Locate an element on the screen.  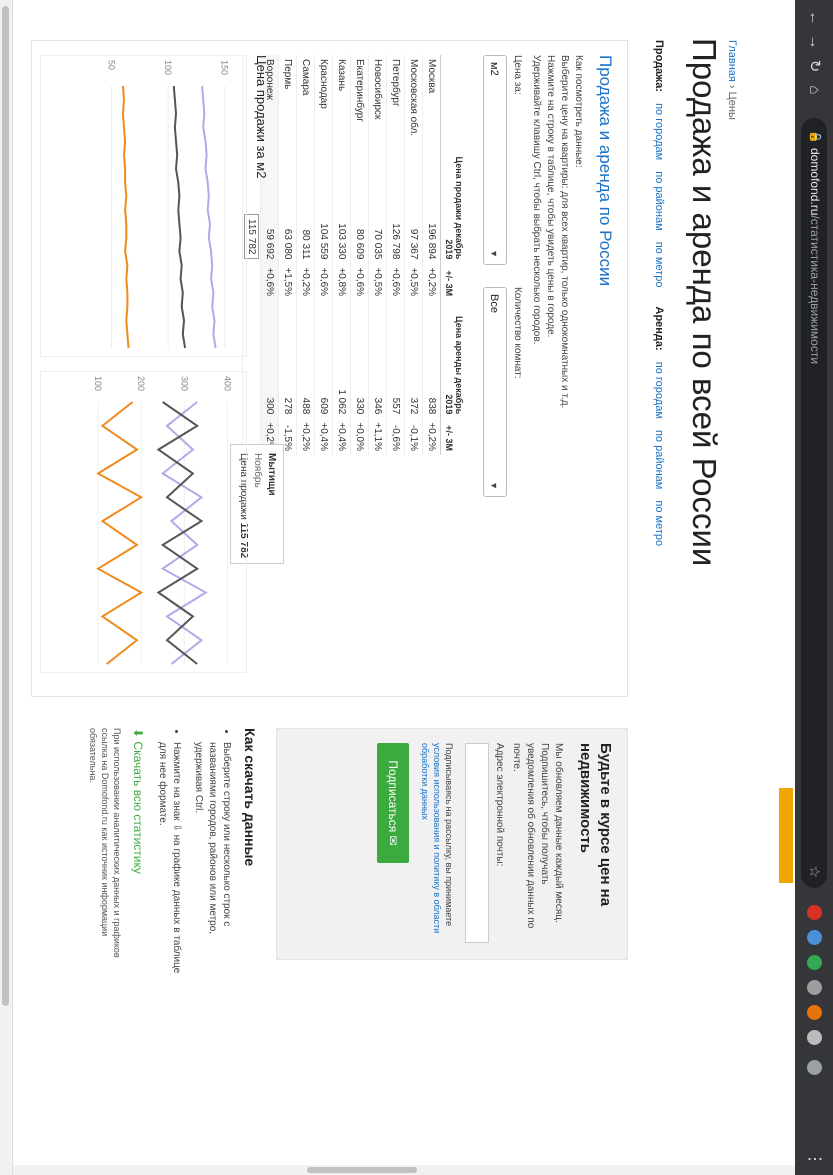
breadcrumb: Главная › Цены is located at coordinates (732, 80).